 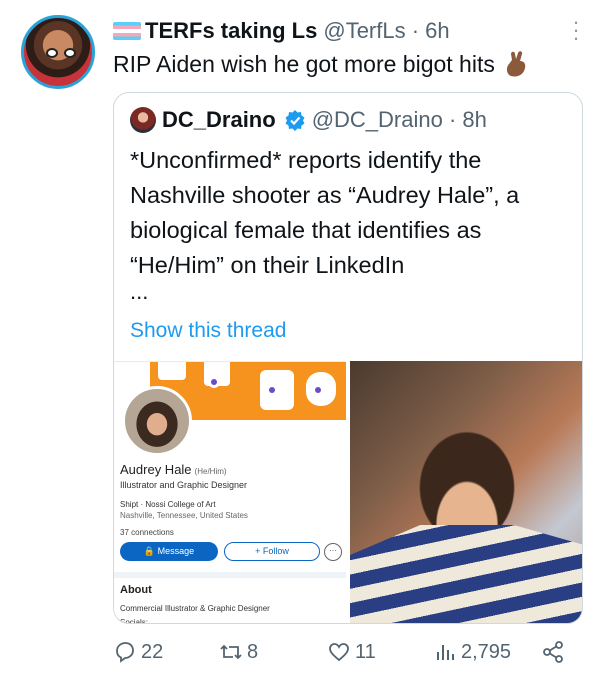 I want to click on tweet-text-content: RIP Aiden wish he got more bigot hits, so click(x=304, y=63).